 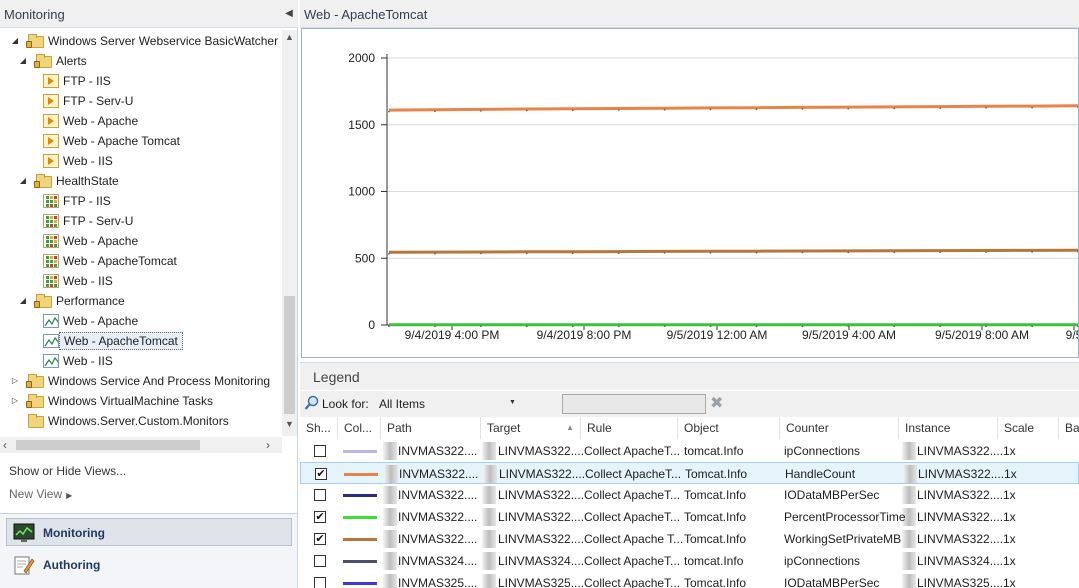 What do you see at coordinates (716, 403) in the screenshot?
I see `clear-filter-icon: ✖` at bounding box center [716, 403].